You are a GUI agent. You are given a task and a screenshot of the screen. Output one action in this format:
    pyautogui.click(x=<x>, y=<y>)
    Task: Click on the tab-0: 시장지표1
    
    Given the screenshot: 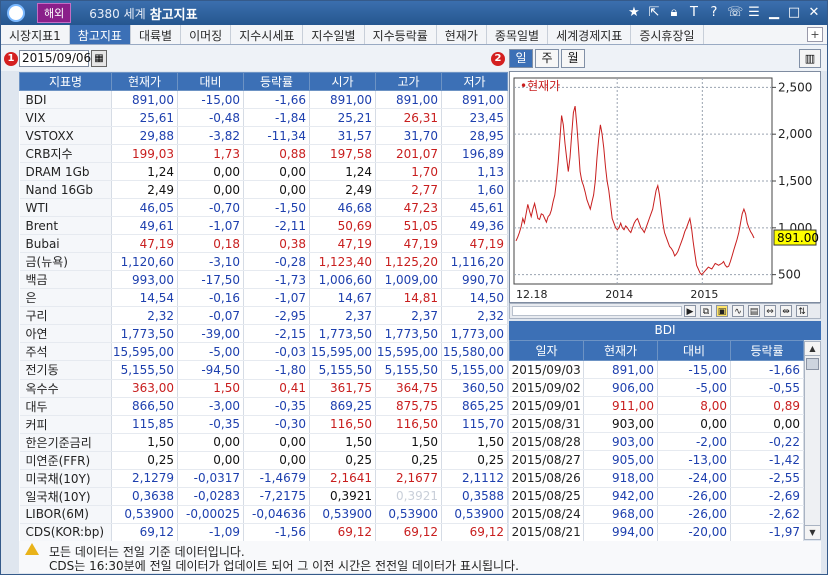 What is the action you would take?
    pyautogui.click(x=35, y=34)
    